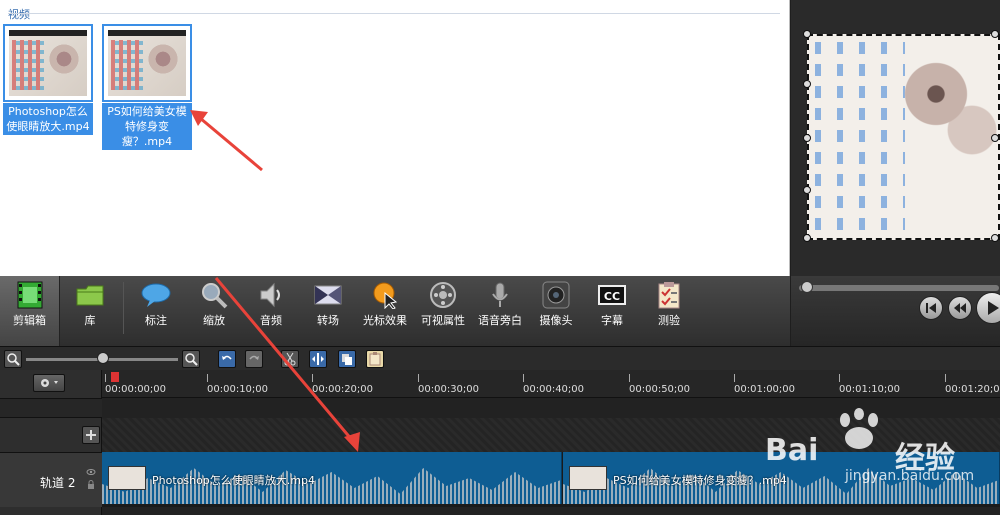 This screenshot has width=1000, height=515. Describe the element at coordinates (51, 408) in the screenshot. I see `empty-track-header` at that location.